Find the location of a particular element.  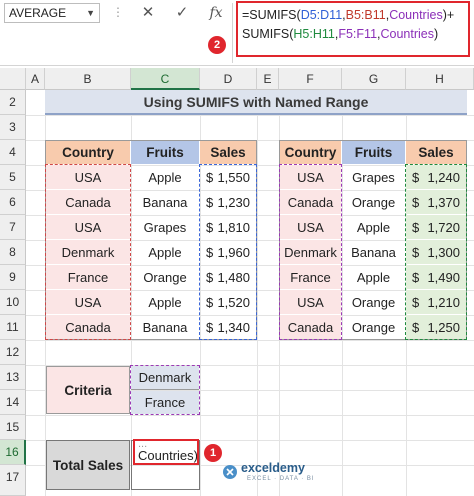

row-header-4: 4 is located at coordinates (13, 152).